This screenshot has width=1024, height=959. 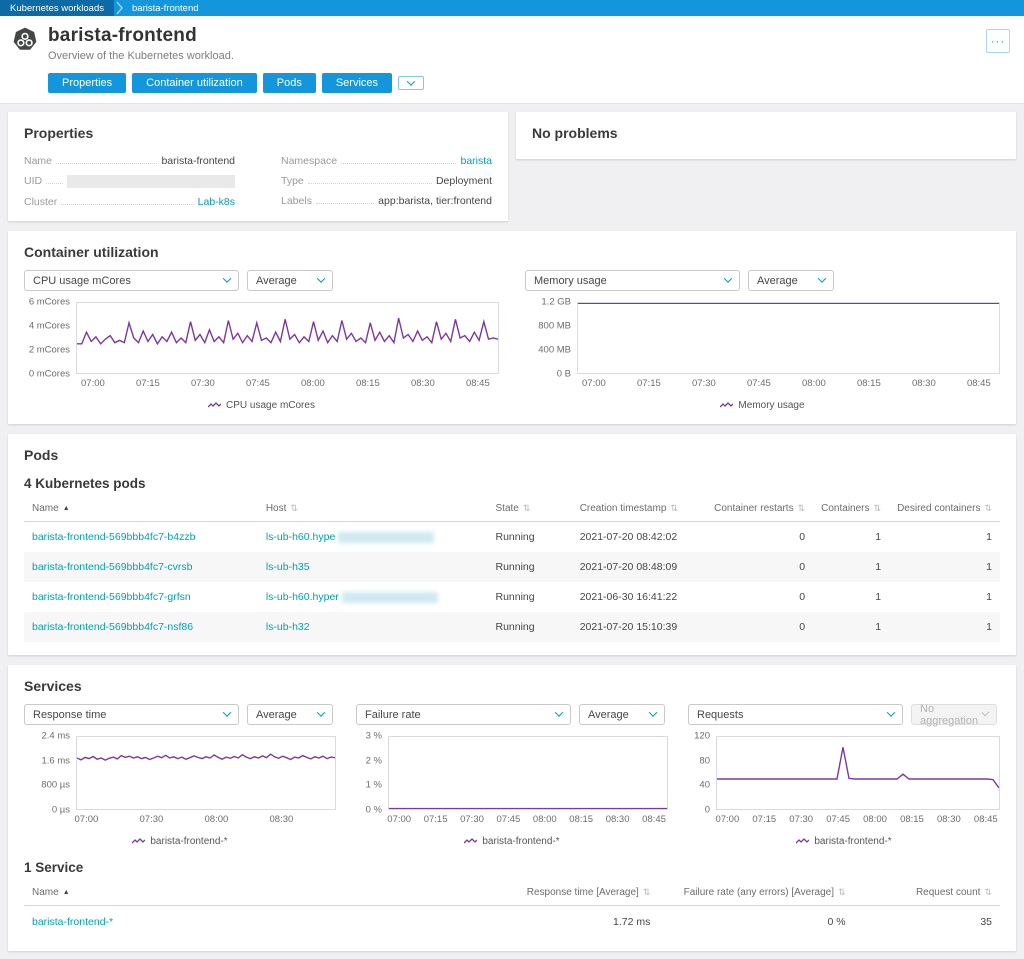 What do you see at coordinates (57, 8) in the screenshot?
I see `breadcrumb-item-kubernetes-workloads: Kubernetes workloads` at bounding box center [57, 8].